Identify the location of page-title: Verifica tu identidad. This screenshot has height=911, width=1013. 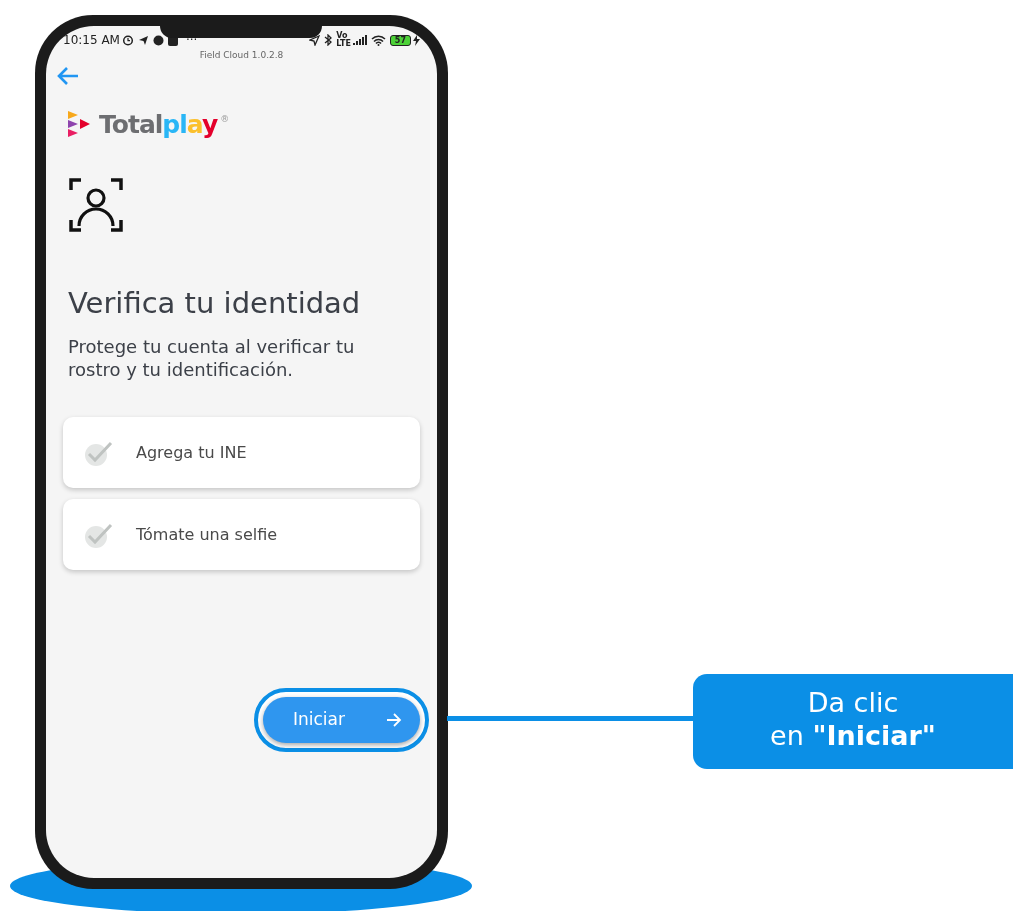
(214, 303).